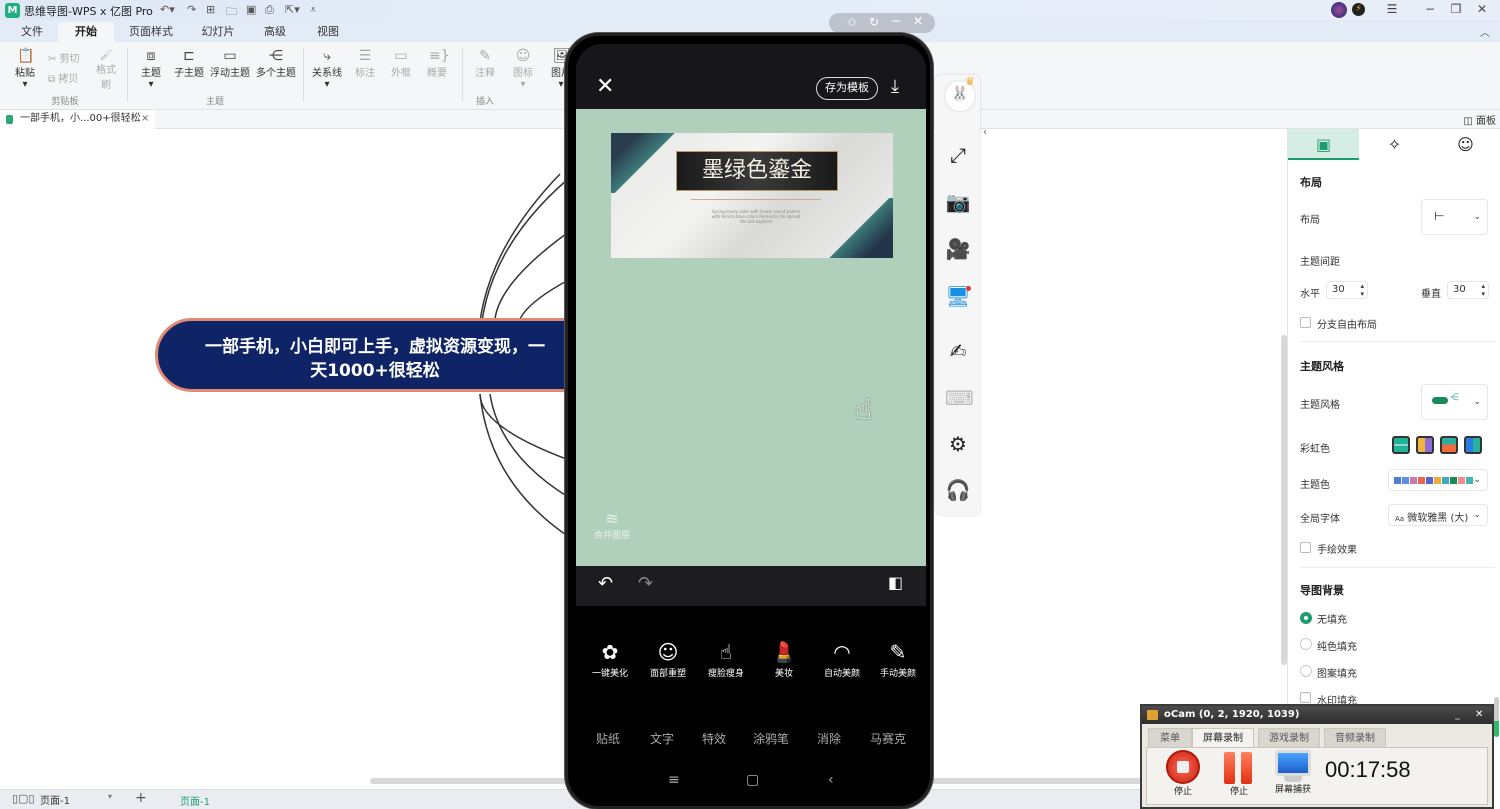 This screenshot has height=809, width=1500. I want to click on video-record-icon: 🎥, so click(958, 249).